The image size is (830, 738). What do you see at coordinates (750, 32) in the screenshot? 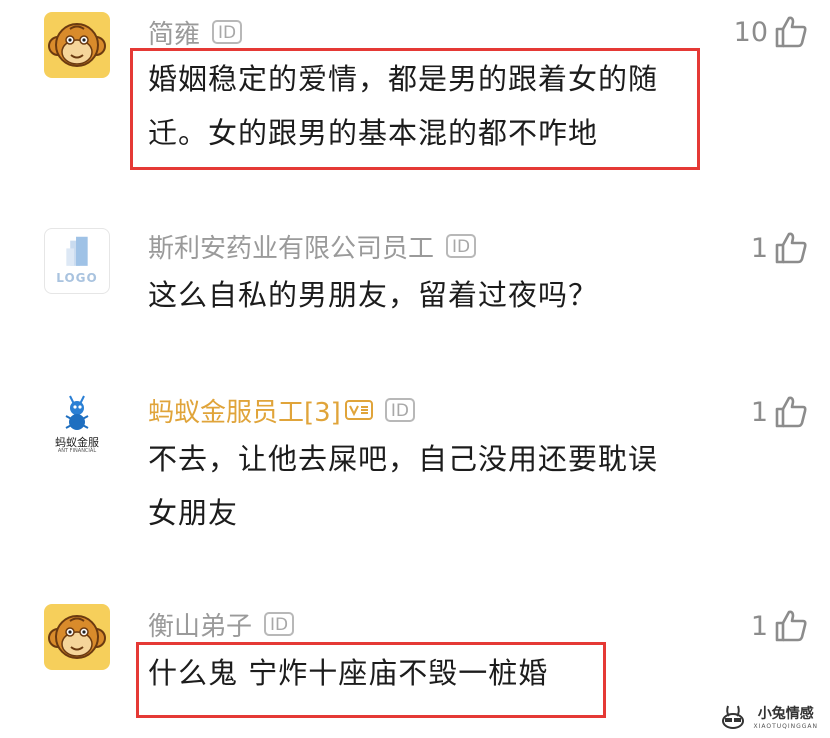
I see `like-count: 10` at bounding box center [750, 32].